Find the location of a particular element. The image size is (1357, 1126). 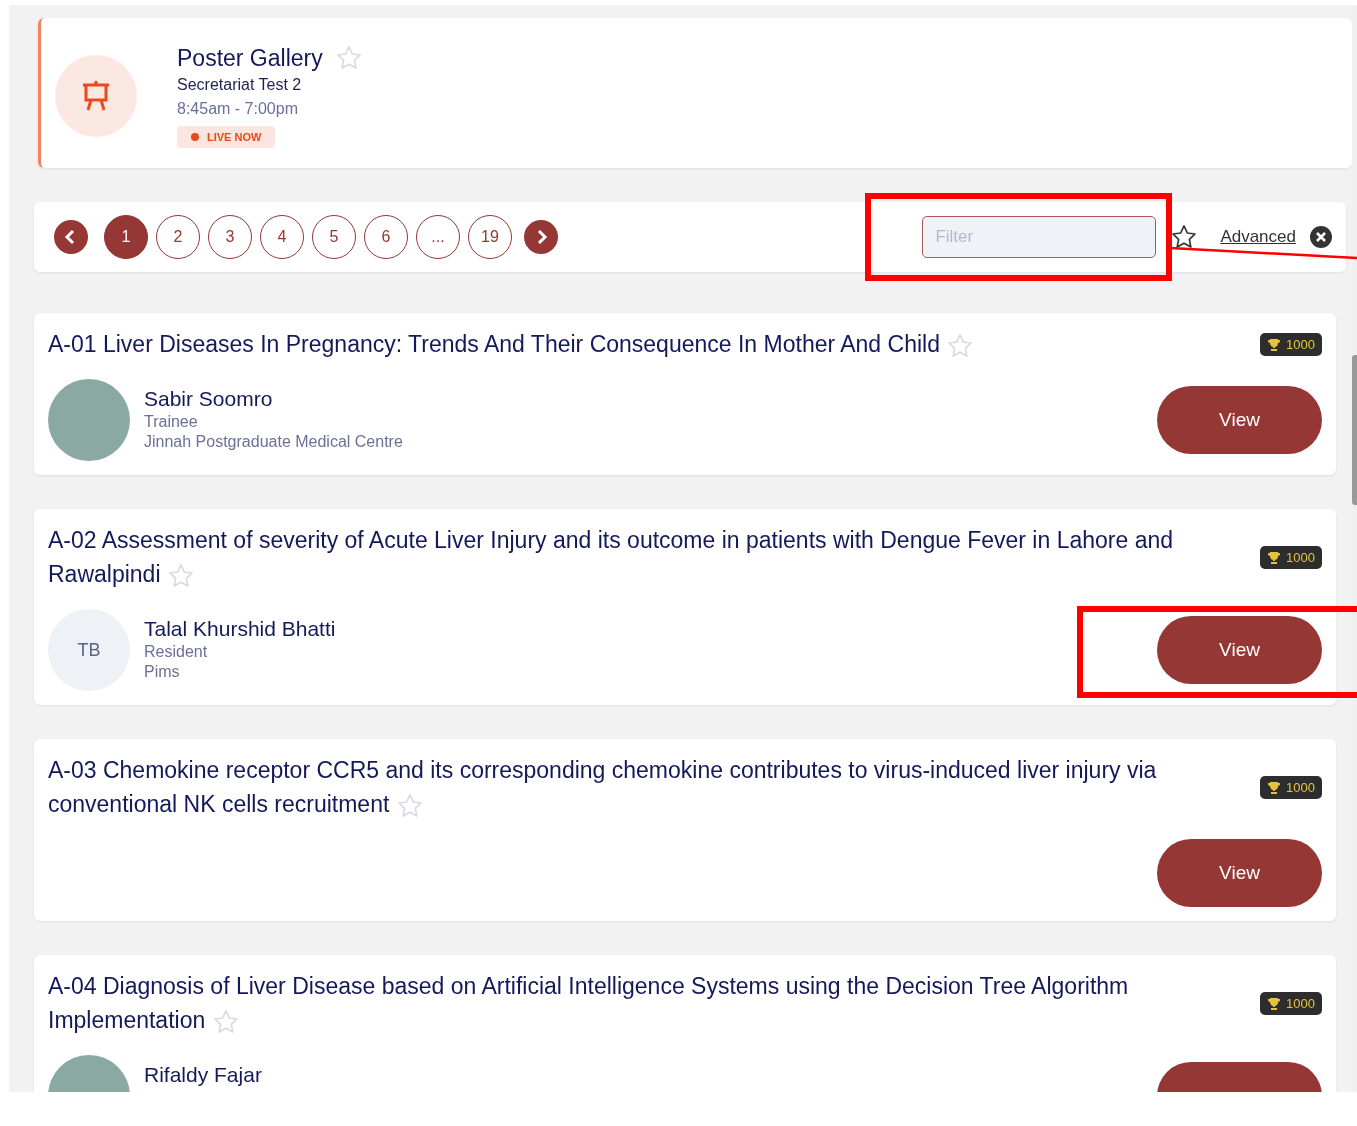

author-name: Rifaldy Fajar is located at coordinates (203, 1075).